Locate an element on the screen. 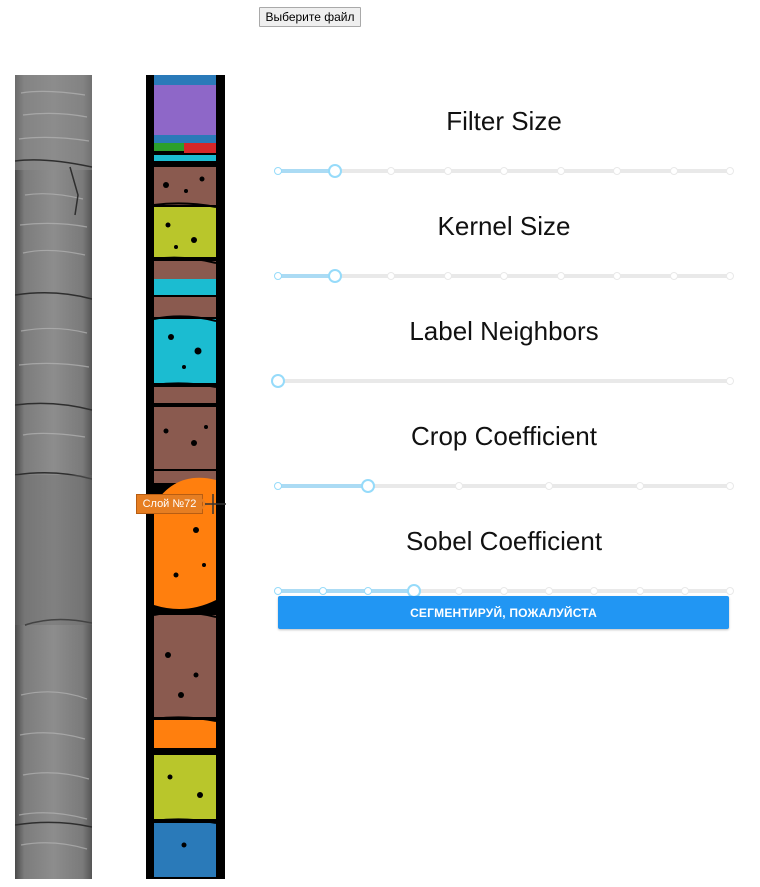  kernel-size-slider is located at coordinates (504, 276).